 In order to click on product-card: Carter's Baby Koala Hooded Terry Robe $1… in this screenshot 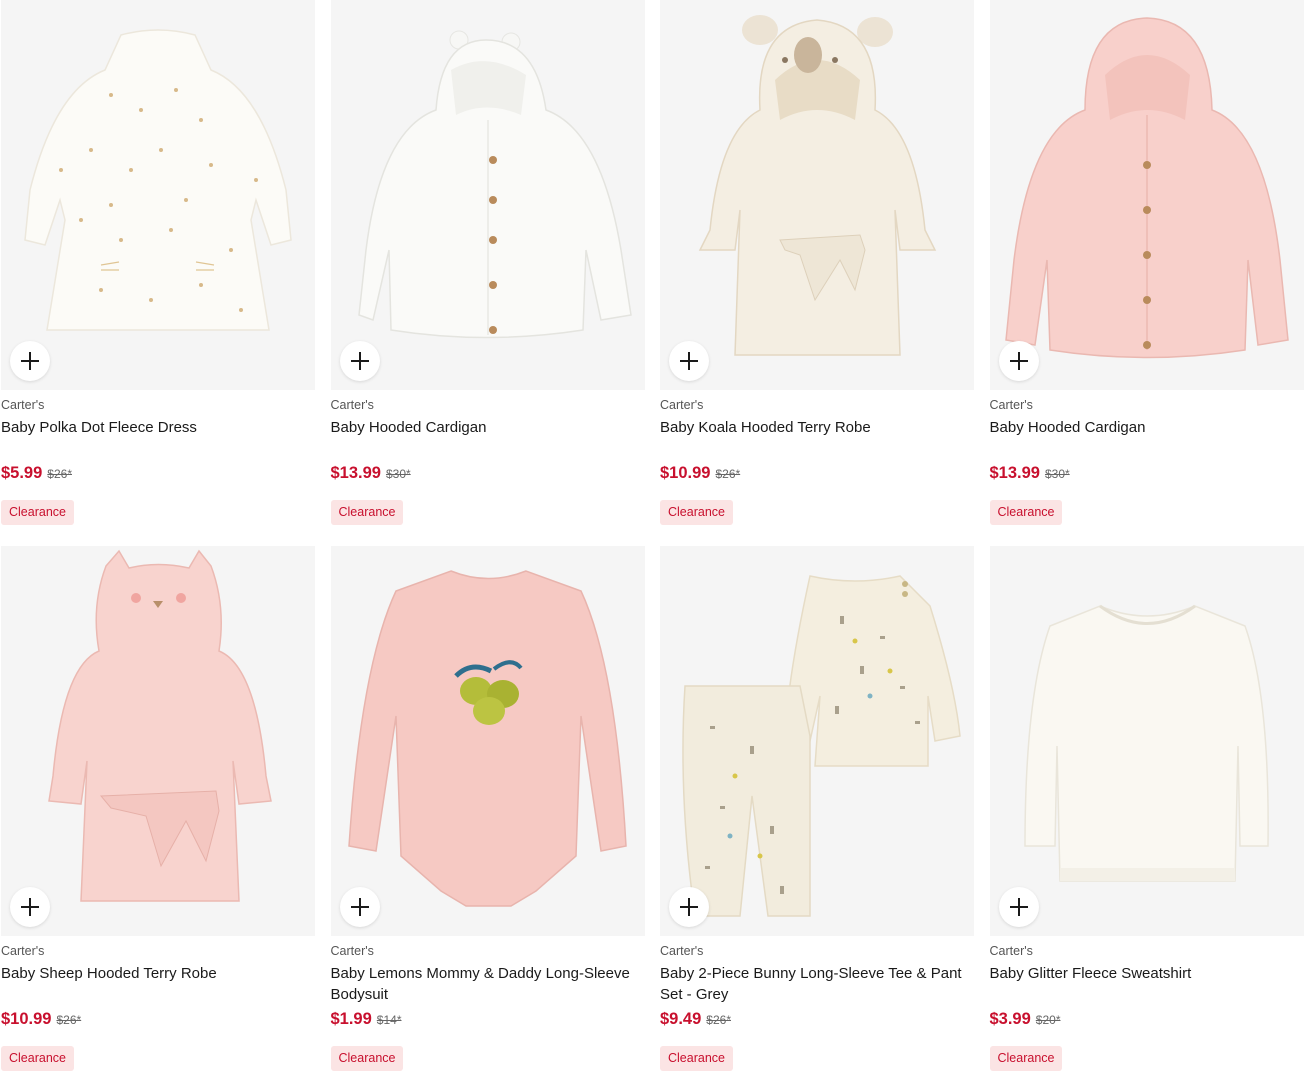, I will do `click(817, 273)`.